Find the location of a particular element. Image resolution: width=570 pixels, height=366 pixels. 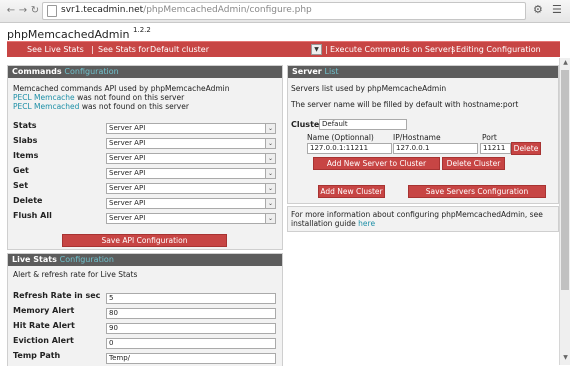

temp-path-label: Temp Path is located at coordinates (37, 355).